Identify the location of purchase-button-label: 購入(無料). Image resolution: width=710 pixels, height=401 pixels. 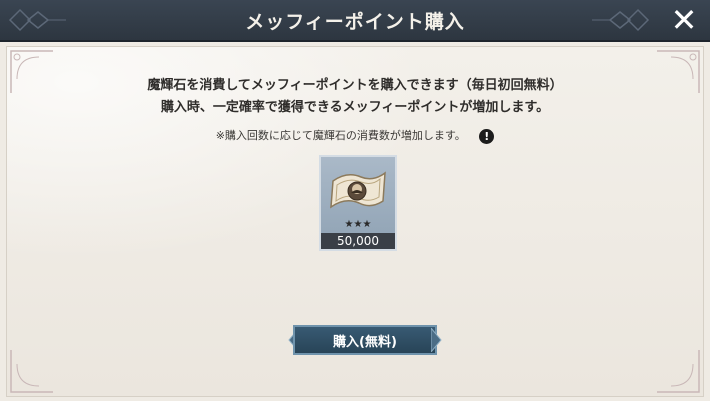
(365, 340).